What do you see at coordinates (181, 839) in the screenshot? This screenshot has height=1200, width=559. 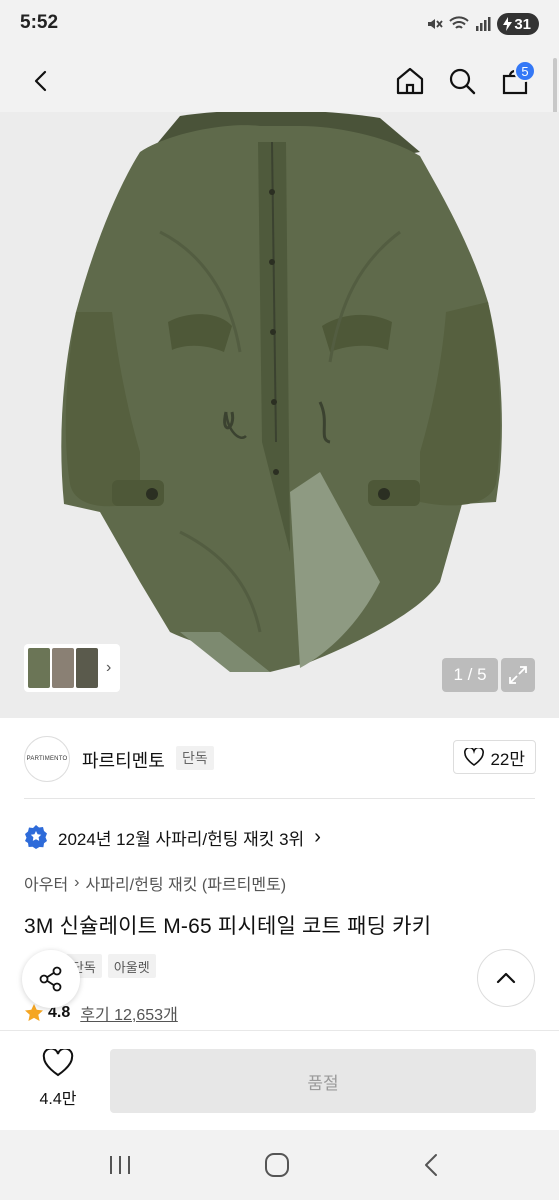 I see `ranking-text: 2024년 12월 사파리/헌팅 재킷 3위` at bounding box center [181, 839].